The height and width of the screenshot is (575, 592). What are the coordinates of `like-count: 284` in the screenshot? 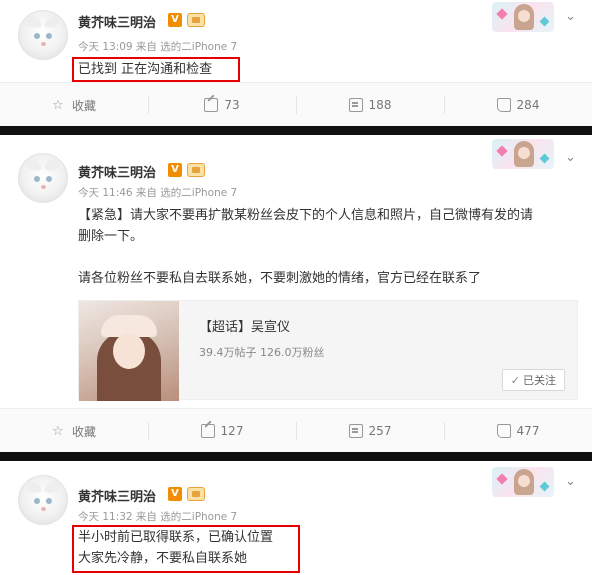 It's located at (528, 105).